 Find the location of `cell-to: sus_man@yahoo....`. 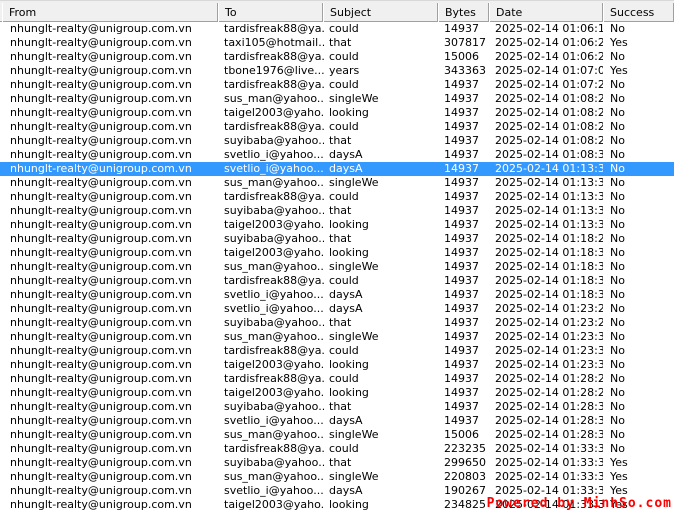

cell-to: sus_man@yahoo.... is located at coordinates (274, 266).